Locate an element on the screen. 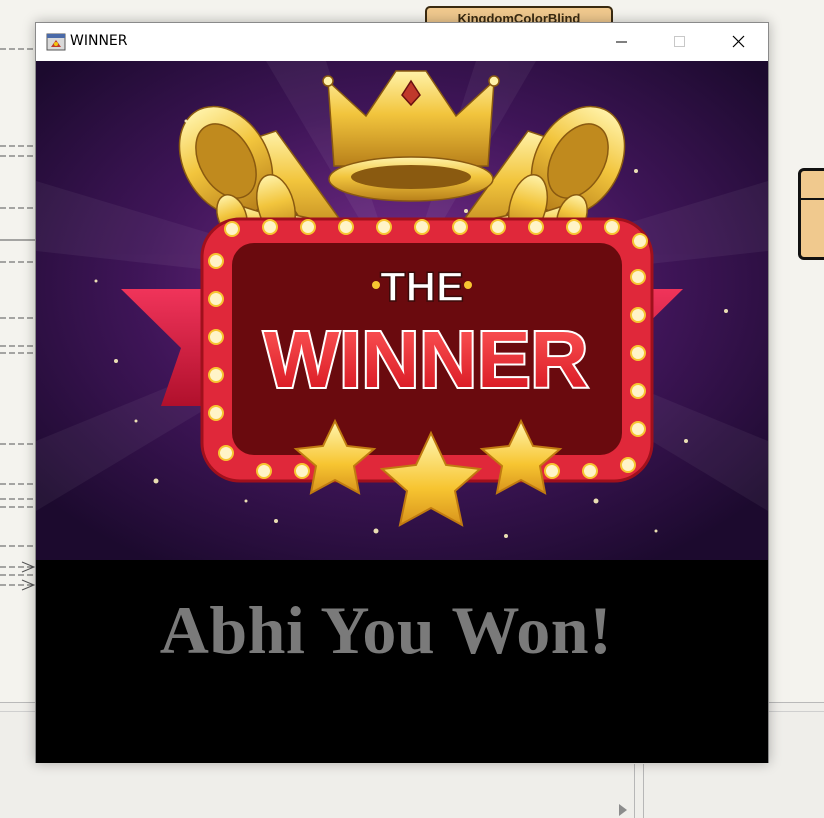 The height and width of the screenshot is (818, 824). maximize-button is located at coordinates (679, 42).